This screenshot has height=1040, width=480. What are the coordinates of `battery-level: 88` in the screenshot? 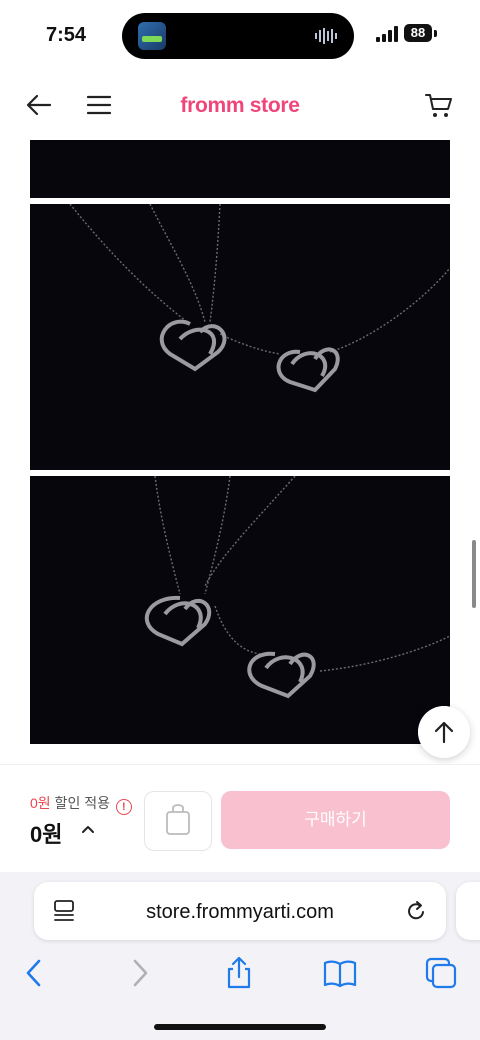 It's located at (418, 33).